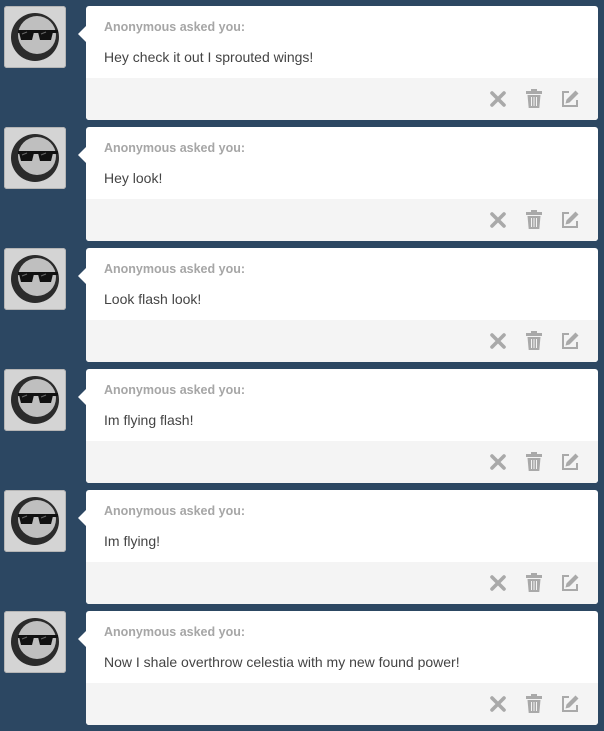  I want to click on ask-card: Anonymous asked you: Look flash look!, so click(338, 305).